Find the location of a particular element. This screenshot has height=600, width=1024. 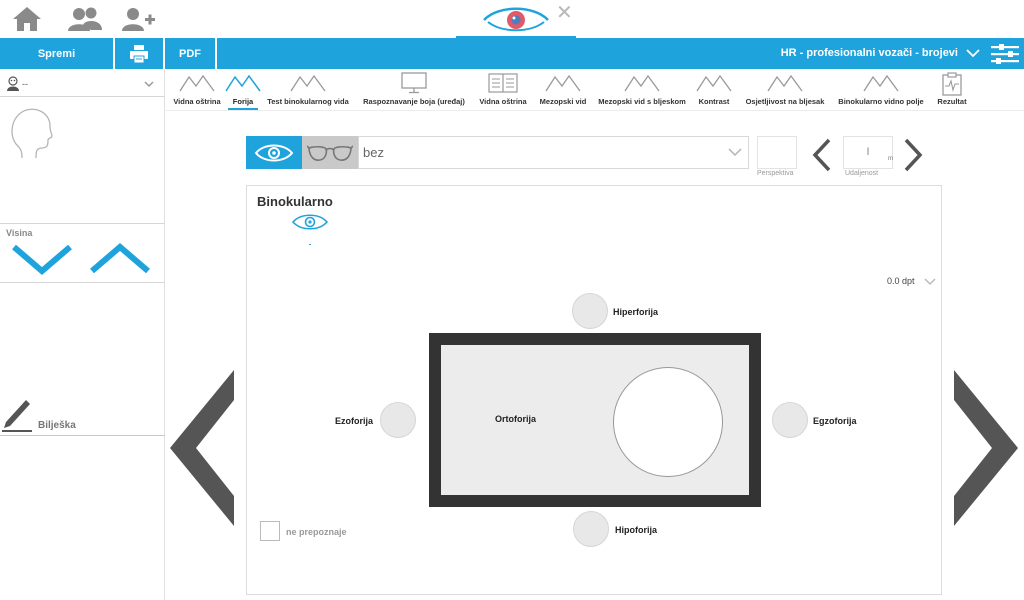

save-button: Spremi is located at coordinates (57, 53).